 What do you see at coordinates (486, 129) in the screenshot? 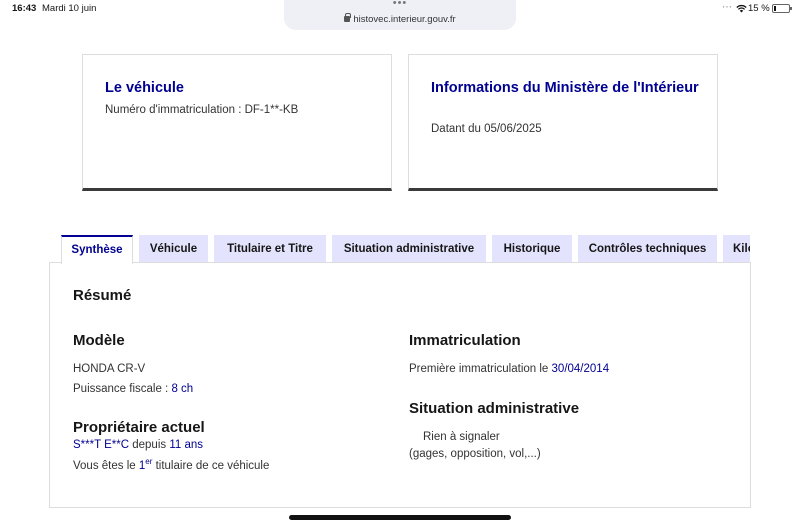
I see `ministry-date: Datant du 05/06/2025` at bounding box center [486, 129].